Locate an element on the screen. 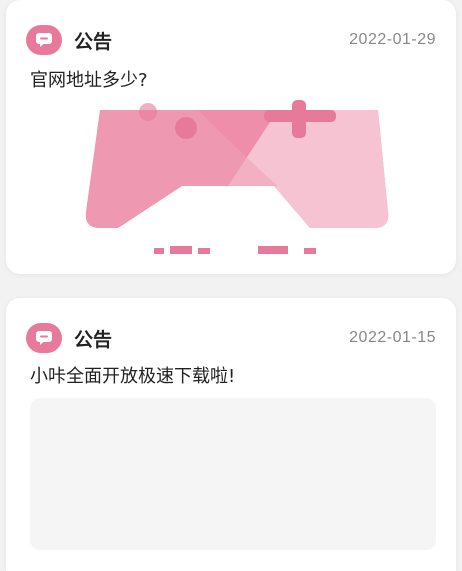  notice-date: 2022-01-29 is located at coordinates (392, 39).